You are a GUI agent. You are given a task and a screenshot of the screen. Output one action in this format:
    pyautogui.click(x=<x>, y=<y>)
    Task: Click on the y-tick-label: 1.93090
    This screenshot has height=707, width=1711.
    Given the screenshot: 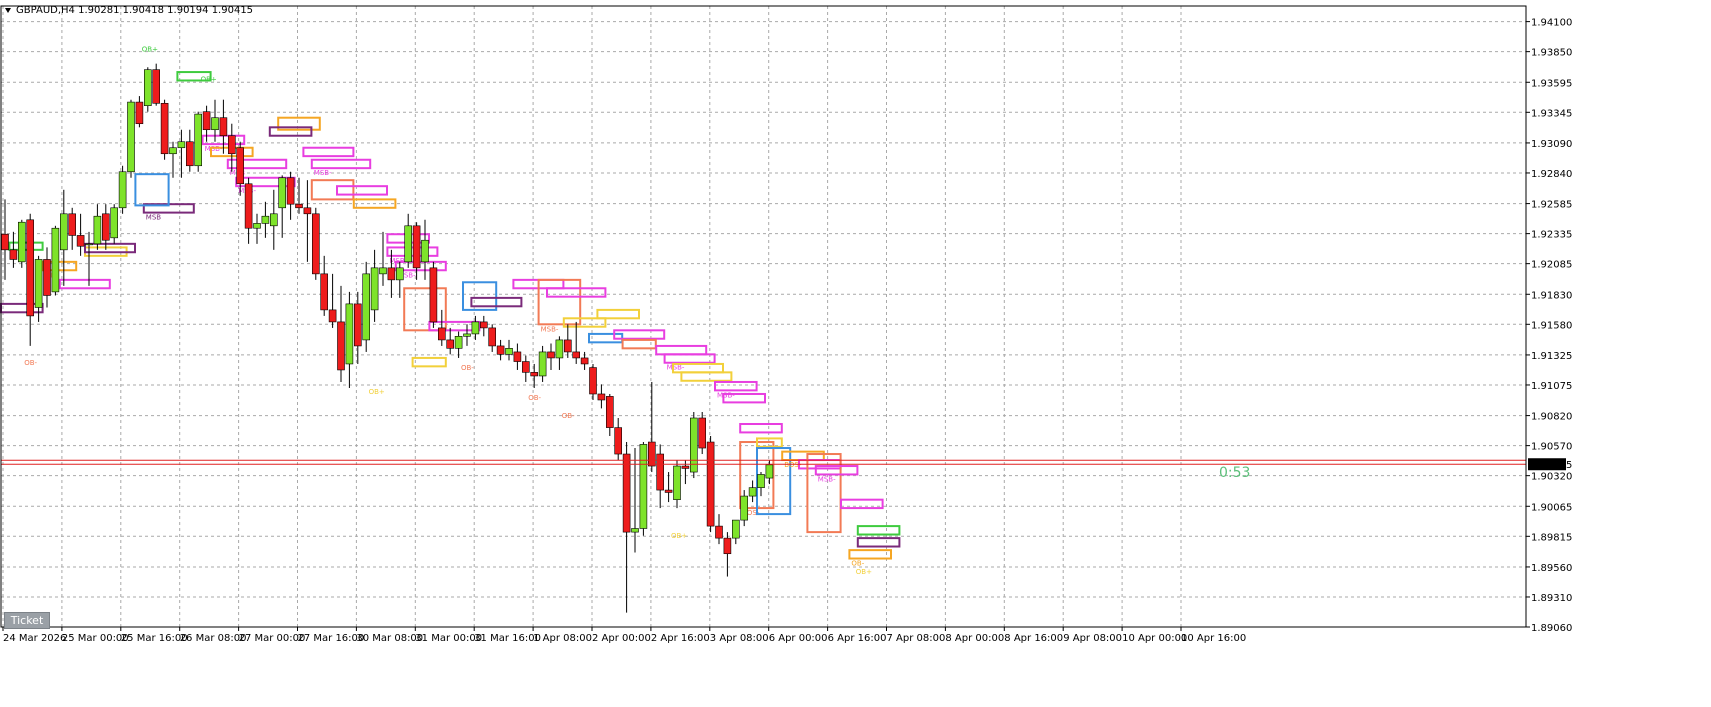 What is the action you would take?
    pyautogui.click(x=1551, y=144)
    